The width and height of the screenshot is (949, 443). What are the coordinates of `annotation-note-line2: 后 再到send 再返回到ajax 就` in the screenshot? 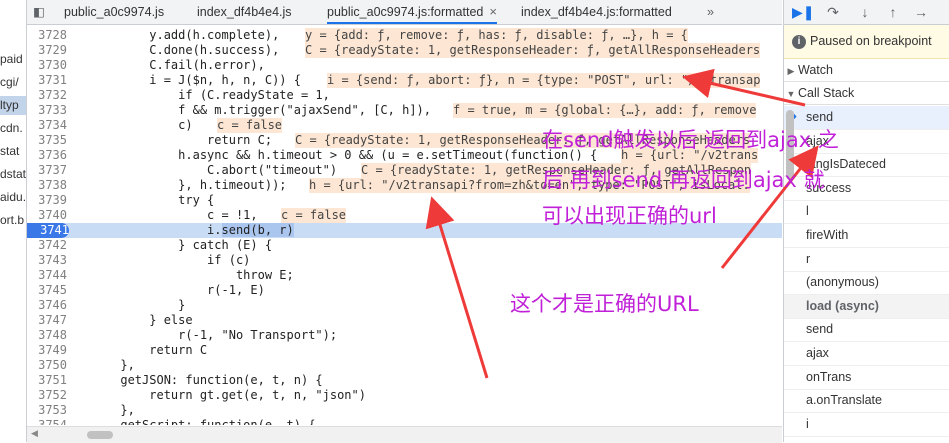 It's located at (683, 180).